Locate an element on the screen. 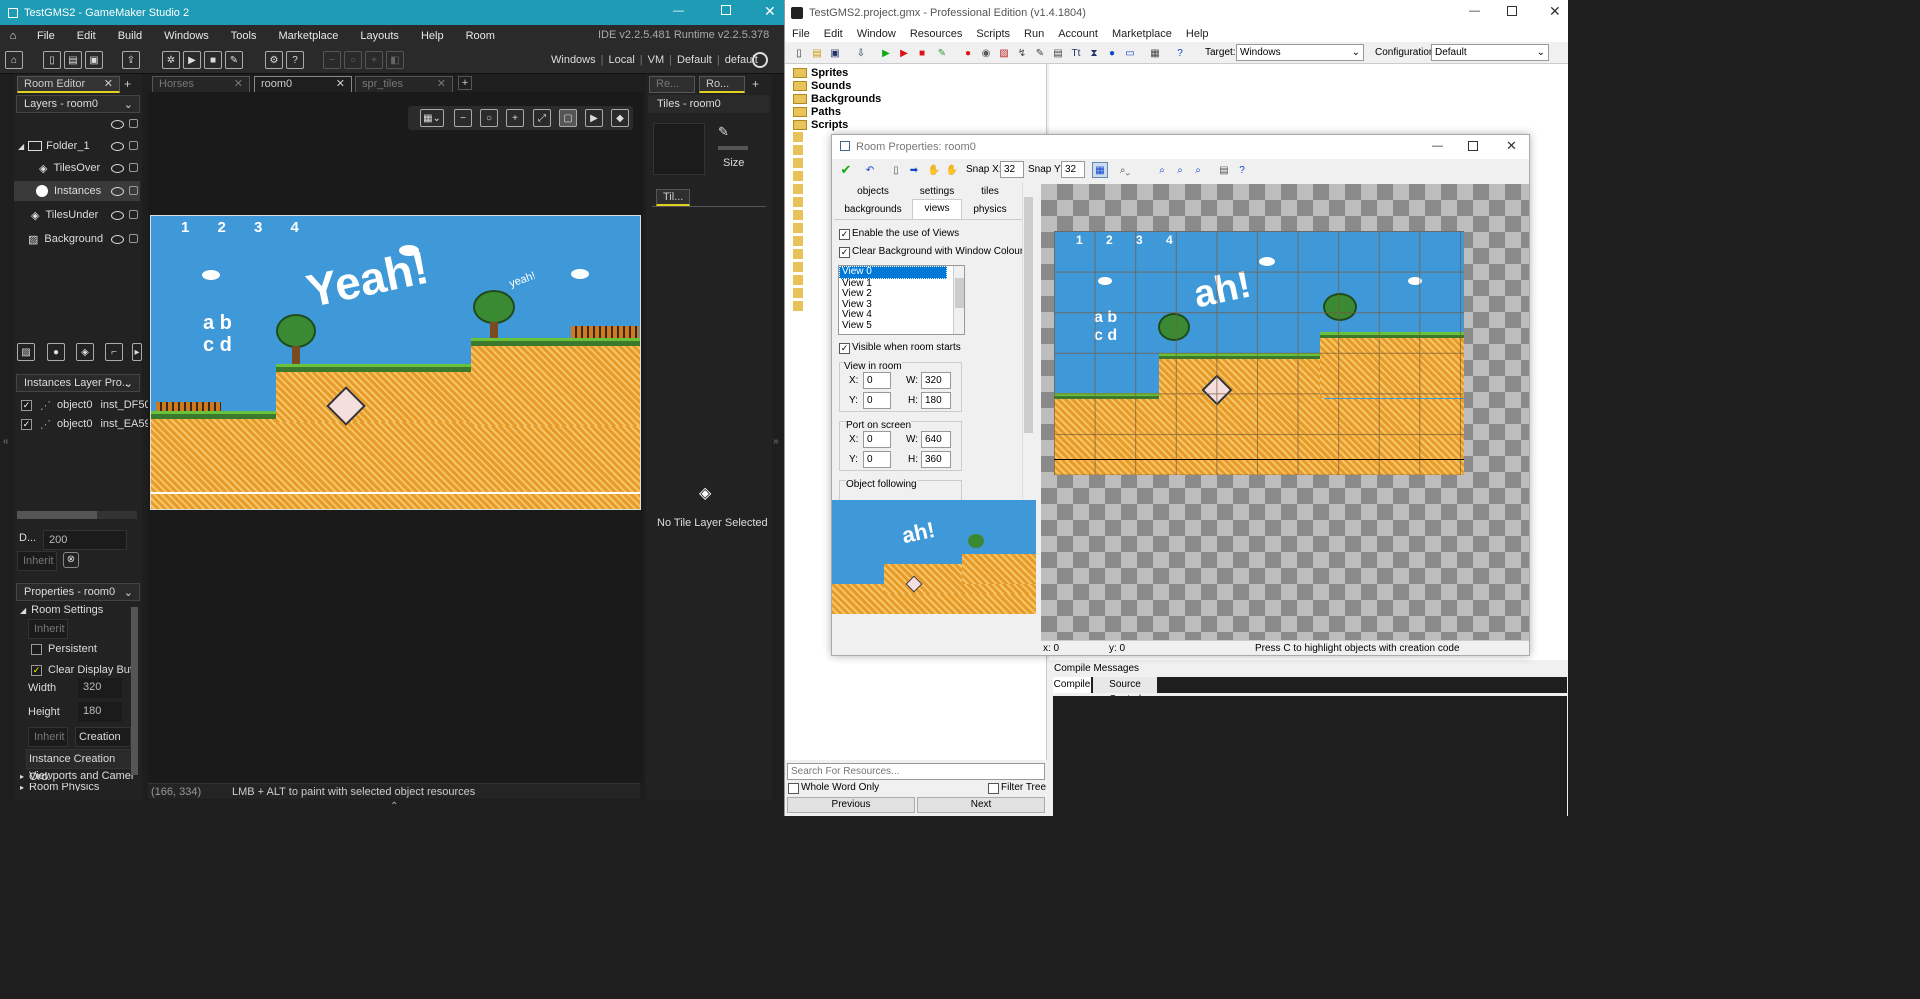 Image resolution: width=1920 pixels, height=999 pixels. height-field: 180 is located at coordinates (100, 712).